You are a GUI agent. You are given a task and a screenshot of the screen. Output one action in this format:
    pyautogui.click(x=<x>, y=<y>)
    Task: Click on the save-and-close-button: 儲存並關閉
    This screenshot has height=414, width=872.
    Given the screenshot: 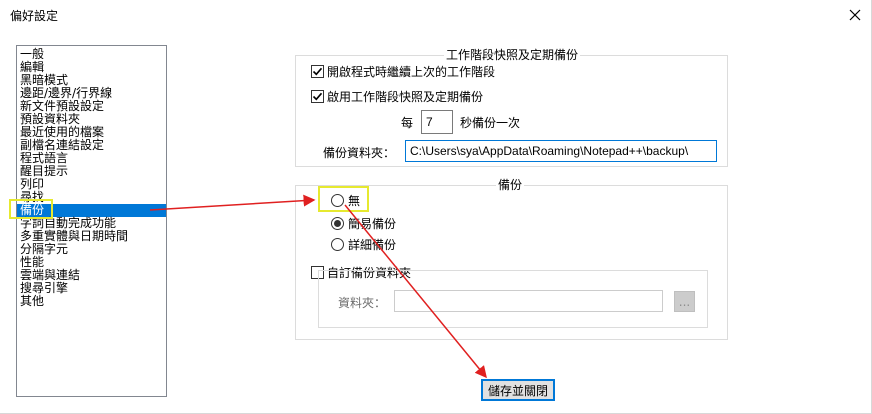 What is the action you would take?
    pyautogui.click(x=518, y=390)
    